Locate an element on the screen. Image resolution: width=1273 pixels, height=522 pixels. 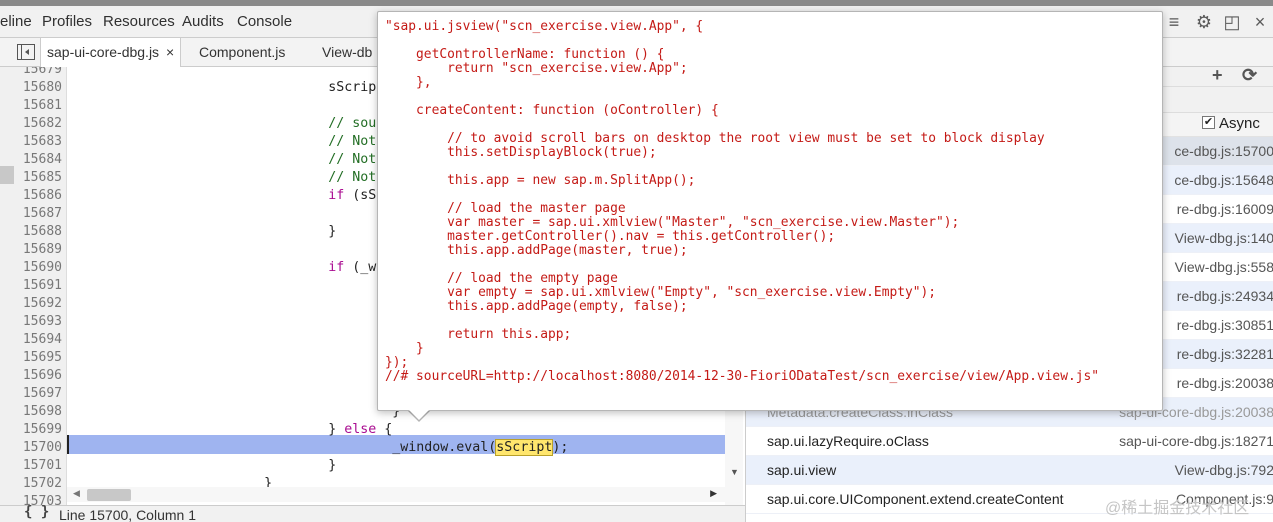
line-number: 15696 is located at coordinates (38, 376).